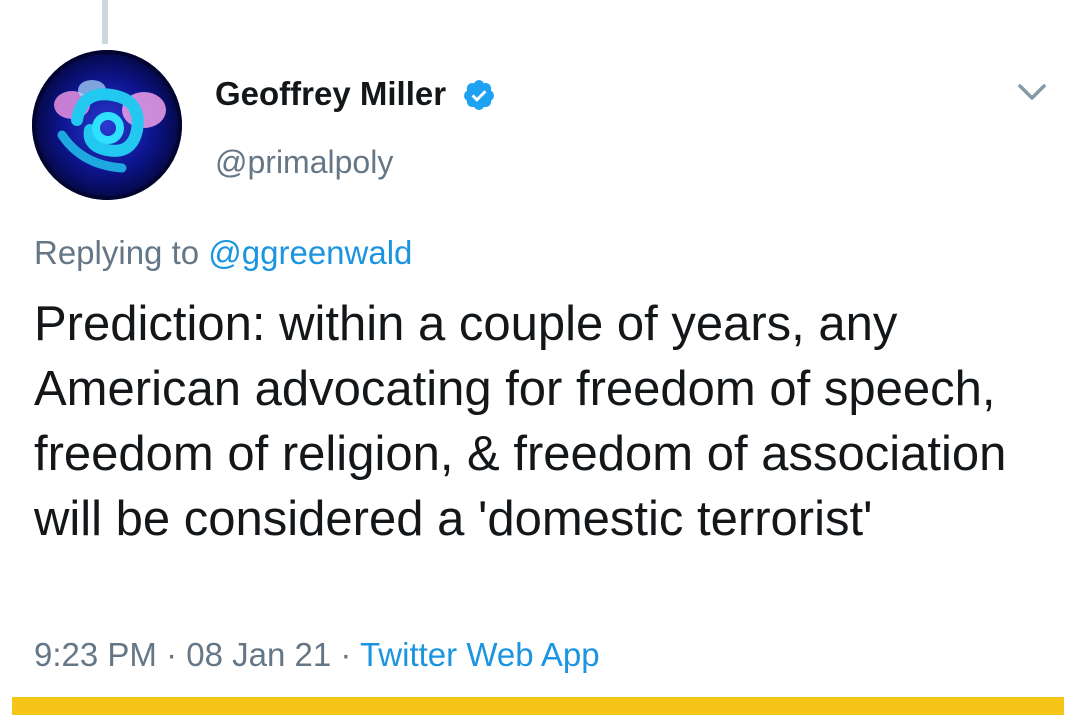  I want to click on tweet-metadata: 9:23 PM · 08 Jan 21 · Twitter Web App, so click(317, 655).